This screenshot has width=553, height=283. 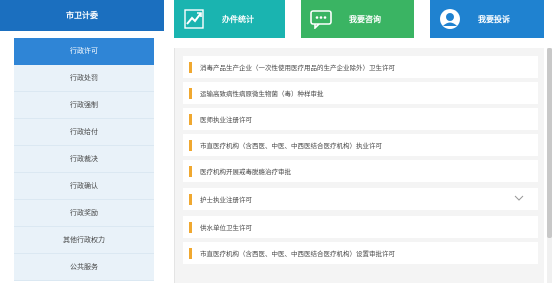 I want to click on list-item-label: 市直医疗机构（含西医、中医、中西医结合医疗机构）设置审批许可, so click(x=297, y=254).